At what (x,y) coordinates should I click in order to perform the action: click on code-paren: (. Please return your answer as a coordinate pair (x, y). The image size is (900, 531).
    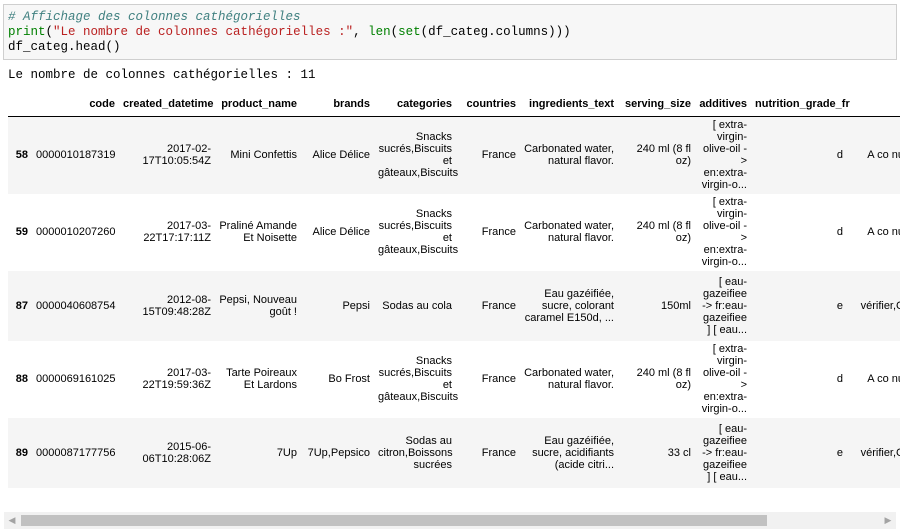
    Looking at the image, I should click on (49, 32).